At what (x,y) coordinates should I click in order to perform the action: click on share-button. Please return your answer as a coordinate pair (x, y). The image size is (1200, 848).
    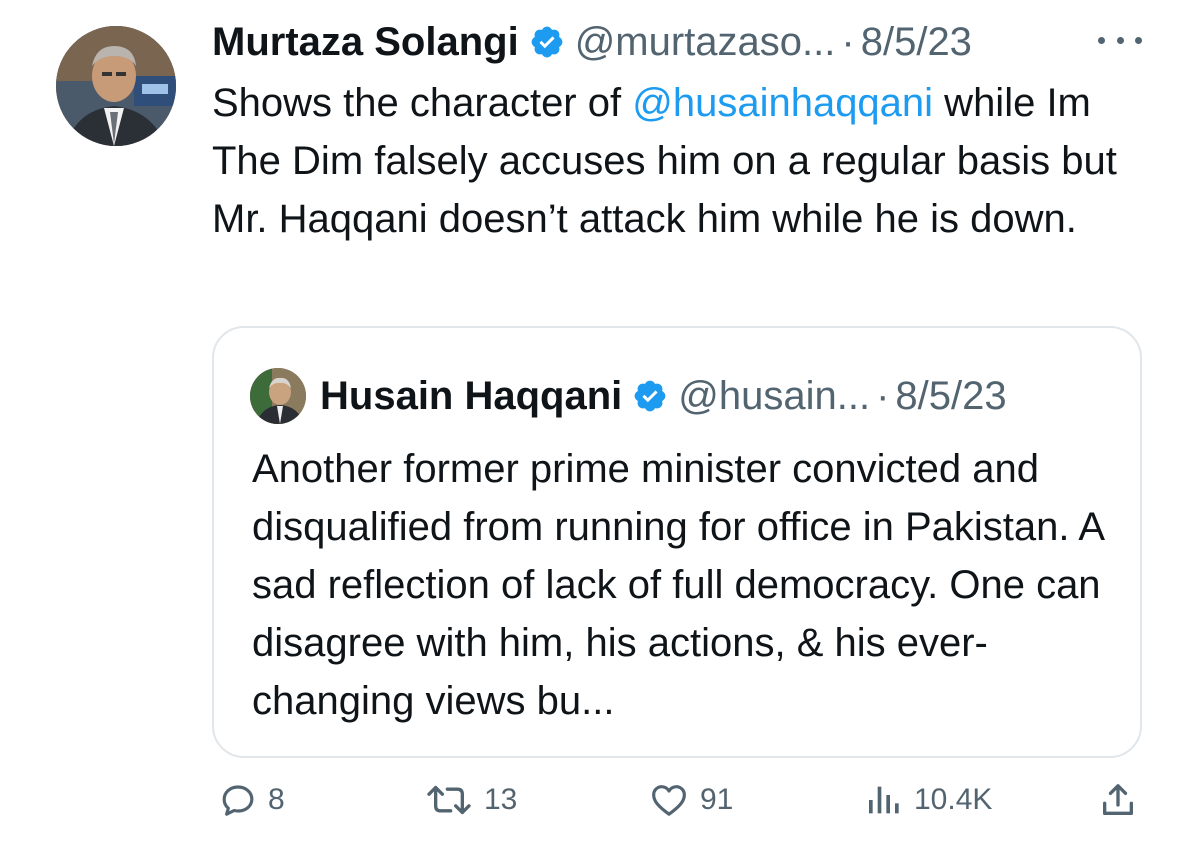
    Looking at the image, I should click on (1123, 800).